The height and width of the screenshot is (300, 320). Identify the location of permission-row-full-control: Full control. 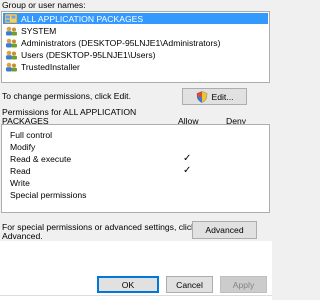
(135, 135).